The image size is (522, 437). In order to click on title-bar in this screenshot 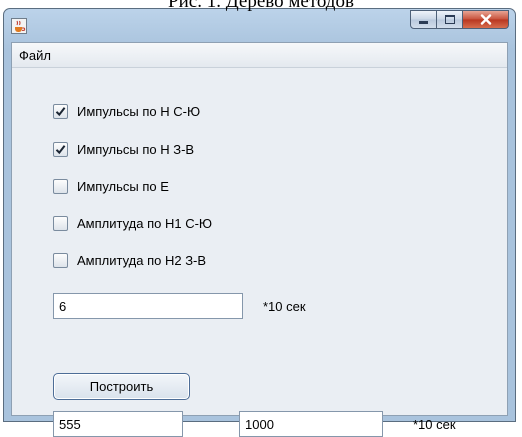, I will do `click(259, 25)`.